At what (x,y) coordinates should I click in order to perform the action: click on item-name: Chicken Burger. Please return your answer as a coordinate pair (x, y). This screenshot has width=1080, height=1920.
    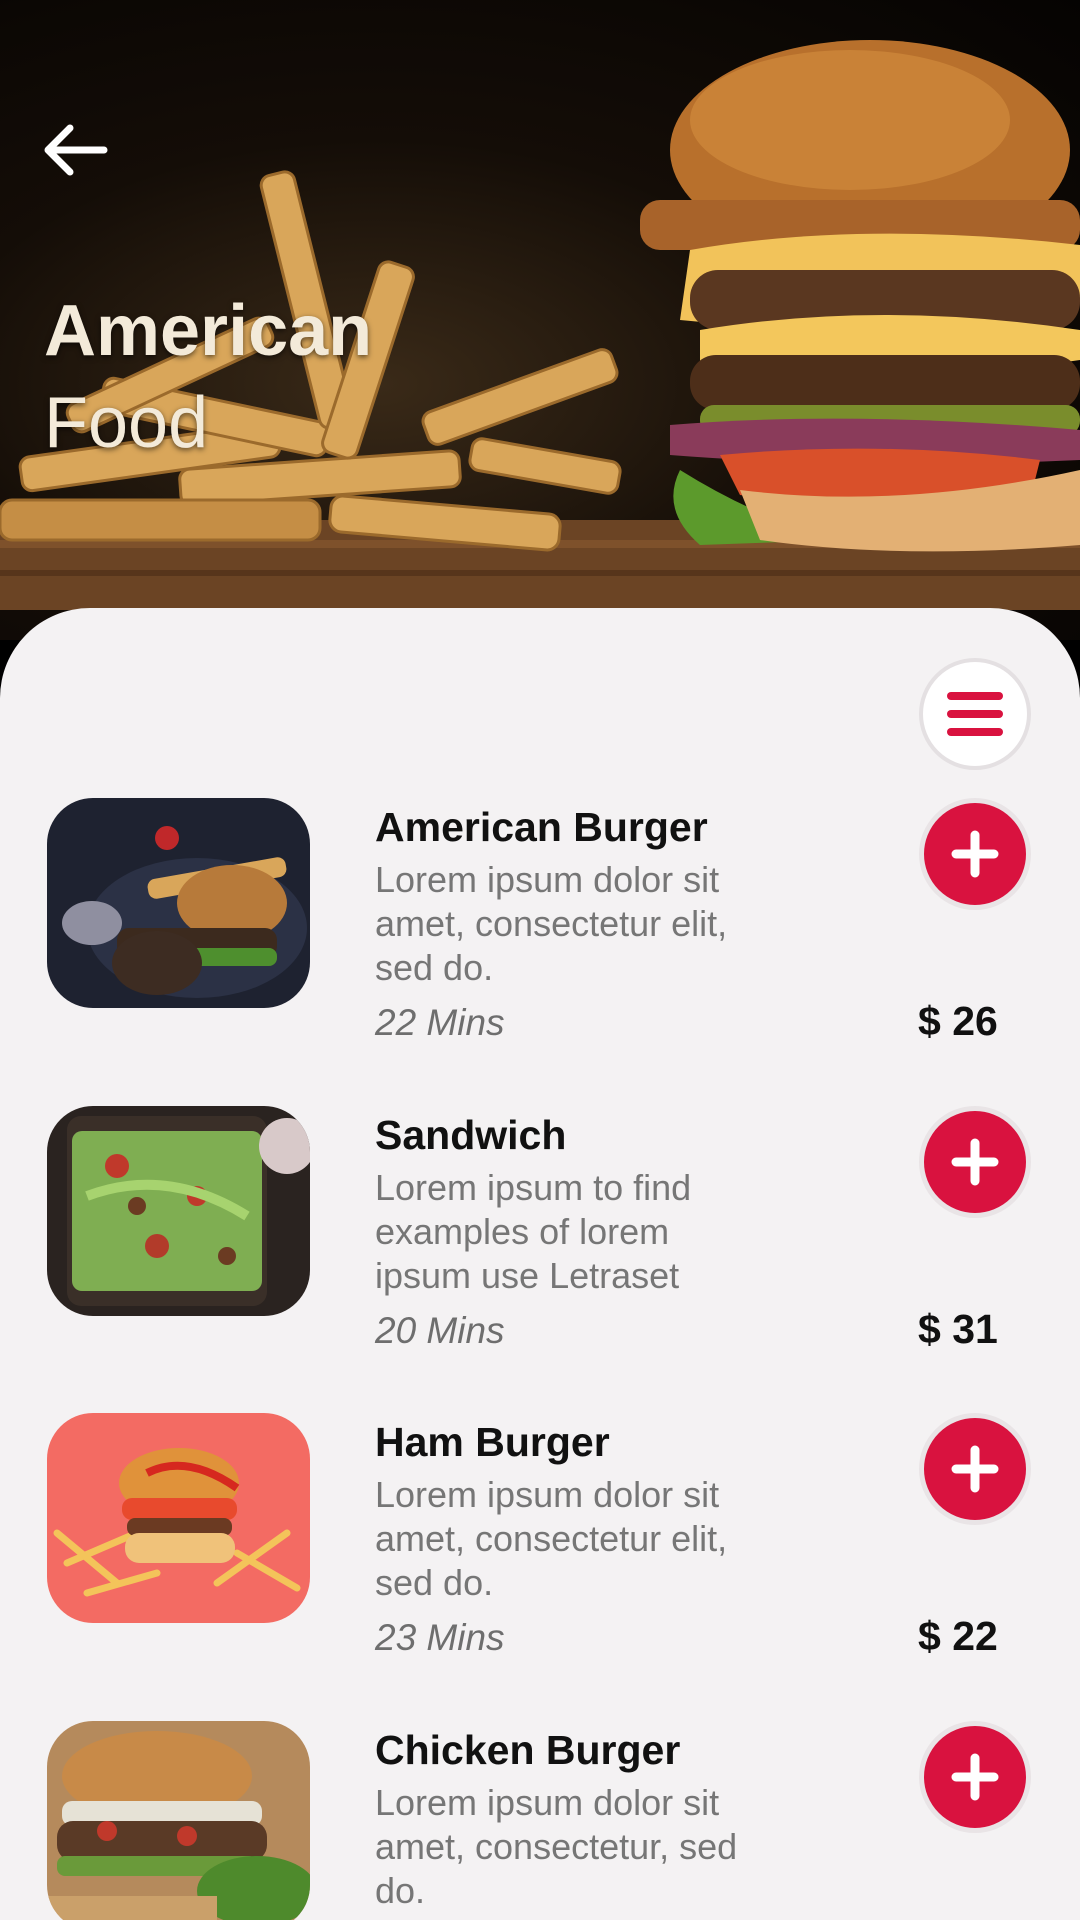
    Looking at the image, I should click on (528, 1750).